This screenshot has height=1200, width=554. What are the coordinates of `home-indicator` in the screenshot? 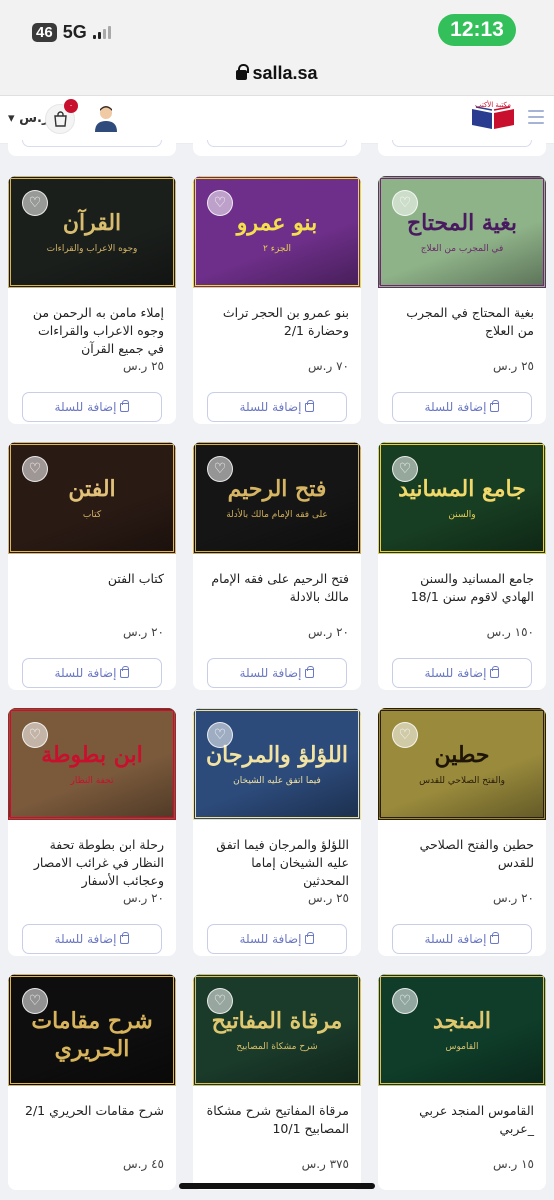 It's located at (277, 1186).